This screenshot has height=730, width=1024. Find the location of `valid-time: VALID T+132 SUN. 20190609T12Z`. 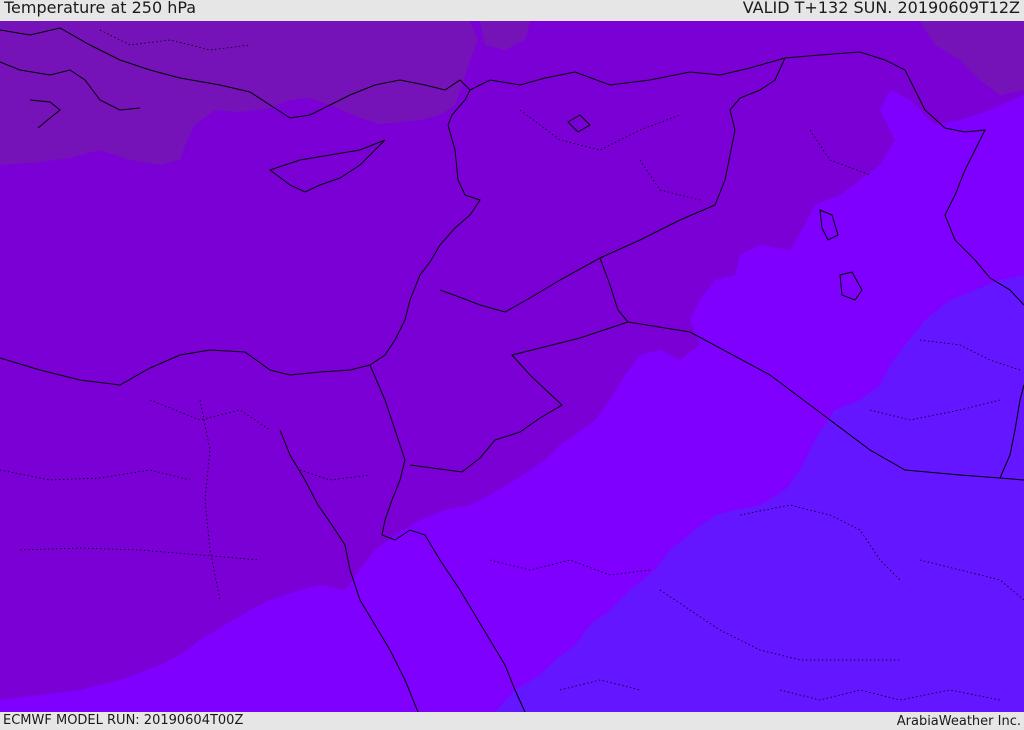

valid-time: VALID T+132 SUN. 20190609T12Z is located at coordinates (881, 8).